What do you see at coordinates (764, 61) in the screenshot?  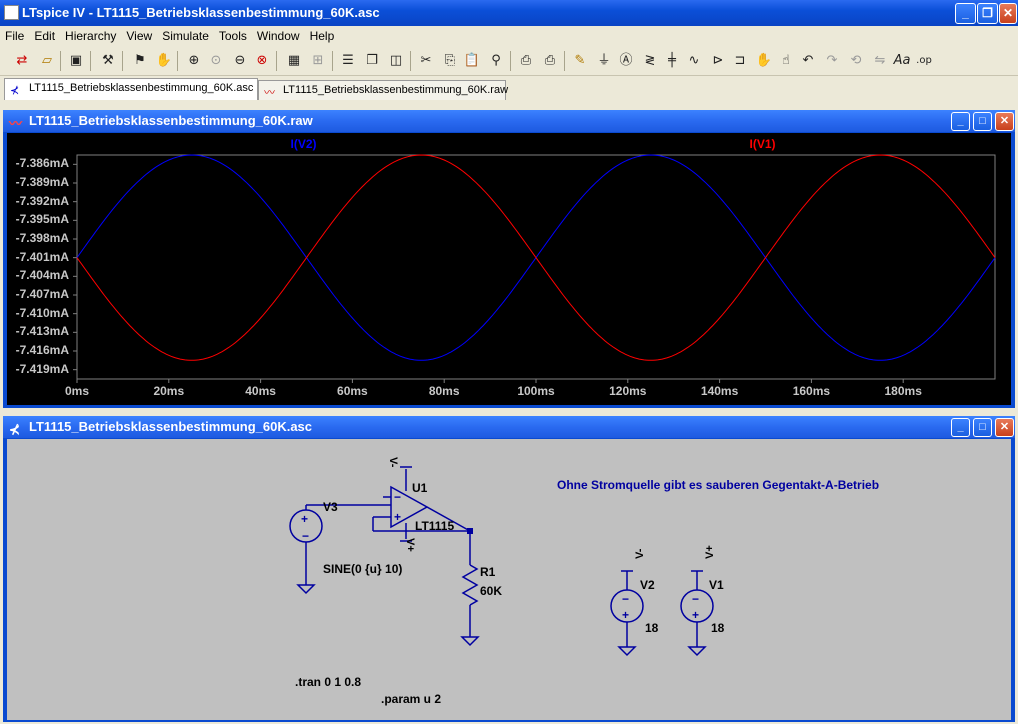 I see `move-icon: ✋` at bounding box center [764, 61].